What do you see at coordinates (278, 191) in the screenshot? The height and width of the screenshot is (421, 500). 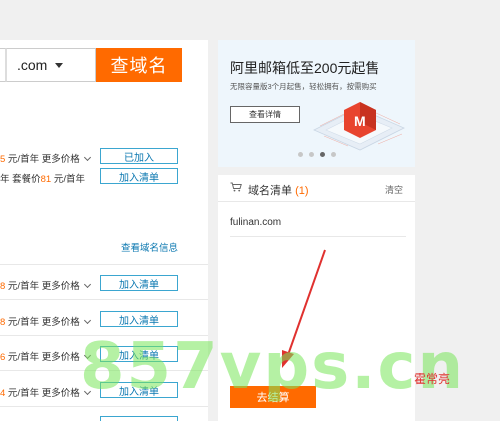 I see `cart-title: 域名清单 (1)` at bounding box center [278, 191].